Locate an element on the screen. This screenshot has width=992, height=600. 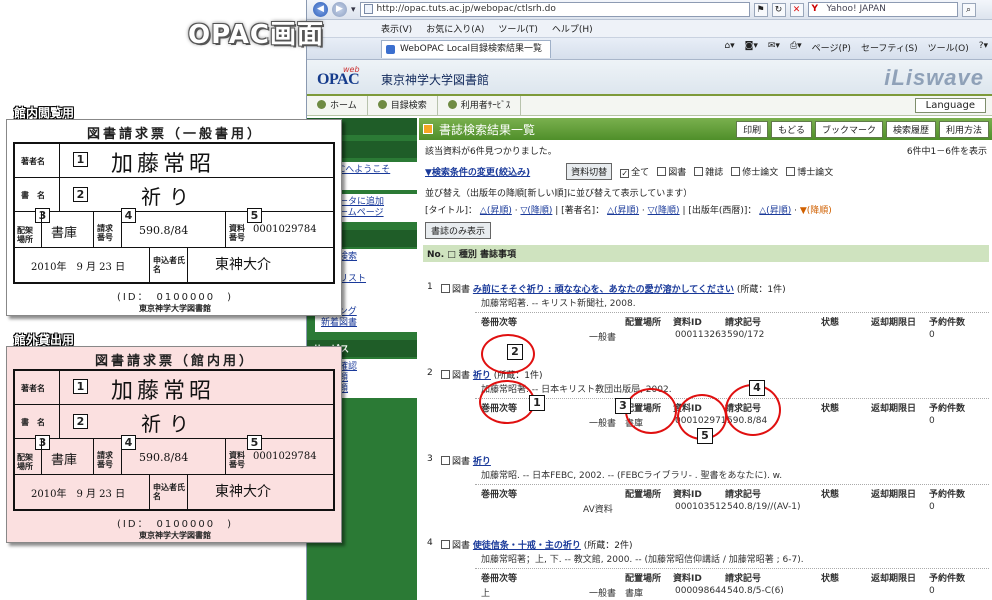
menu-view: 表示(V) is located at coordinates (396, 28).